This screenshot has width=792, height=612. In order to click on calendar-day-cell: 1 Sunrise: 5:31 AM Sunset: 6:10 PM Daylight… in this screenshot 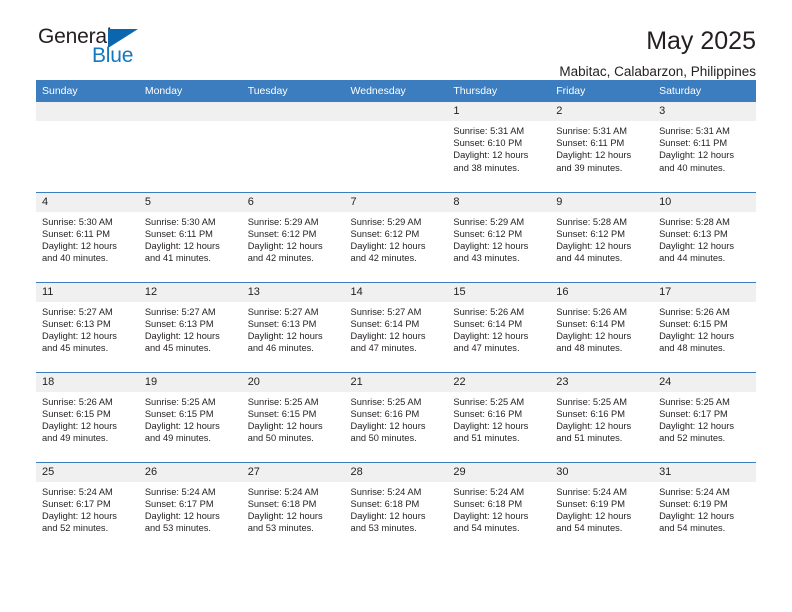, I will do `click(499, 147)`.